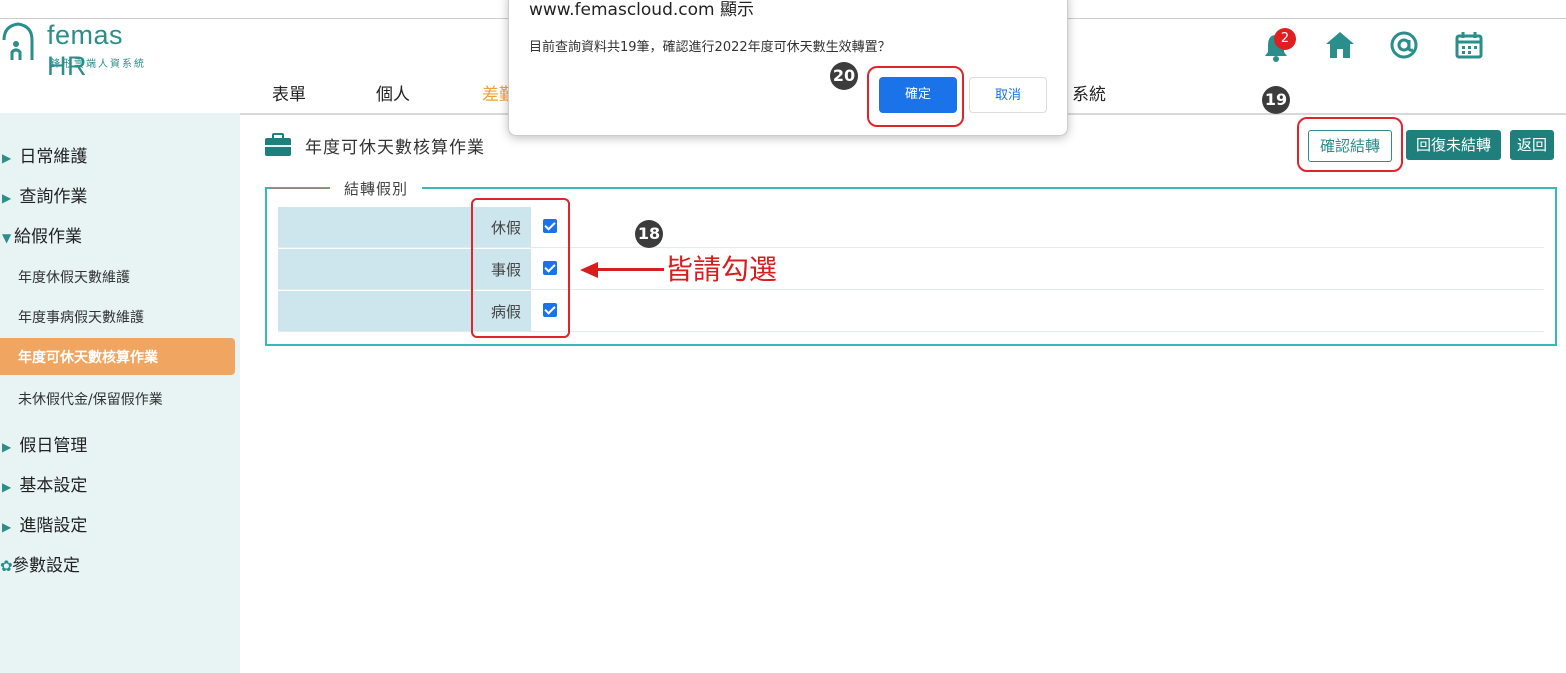  I want to click on sidebar-item-annual-calc: 年度可休天數核算作業, so click(117, 356).